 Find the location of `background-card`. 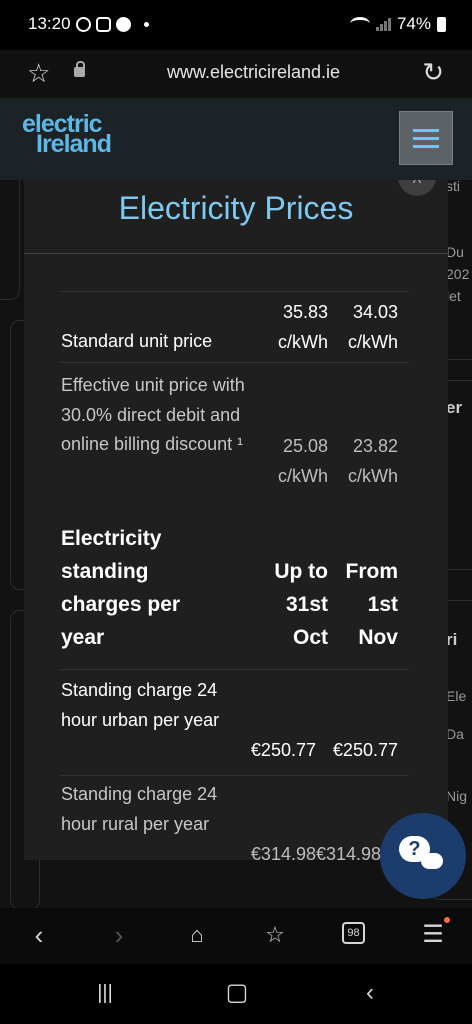

background-card is located at coordinates (10, 240).